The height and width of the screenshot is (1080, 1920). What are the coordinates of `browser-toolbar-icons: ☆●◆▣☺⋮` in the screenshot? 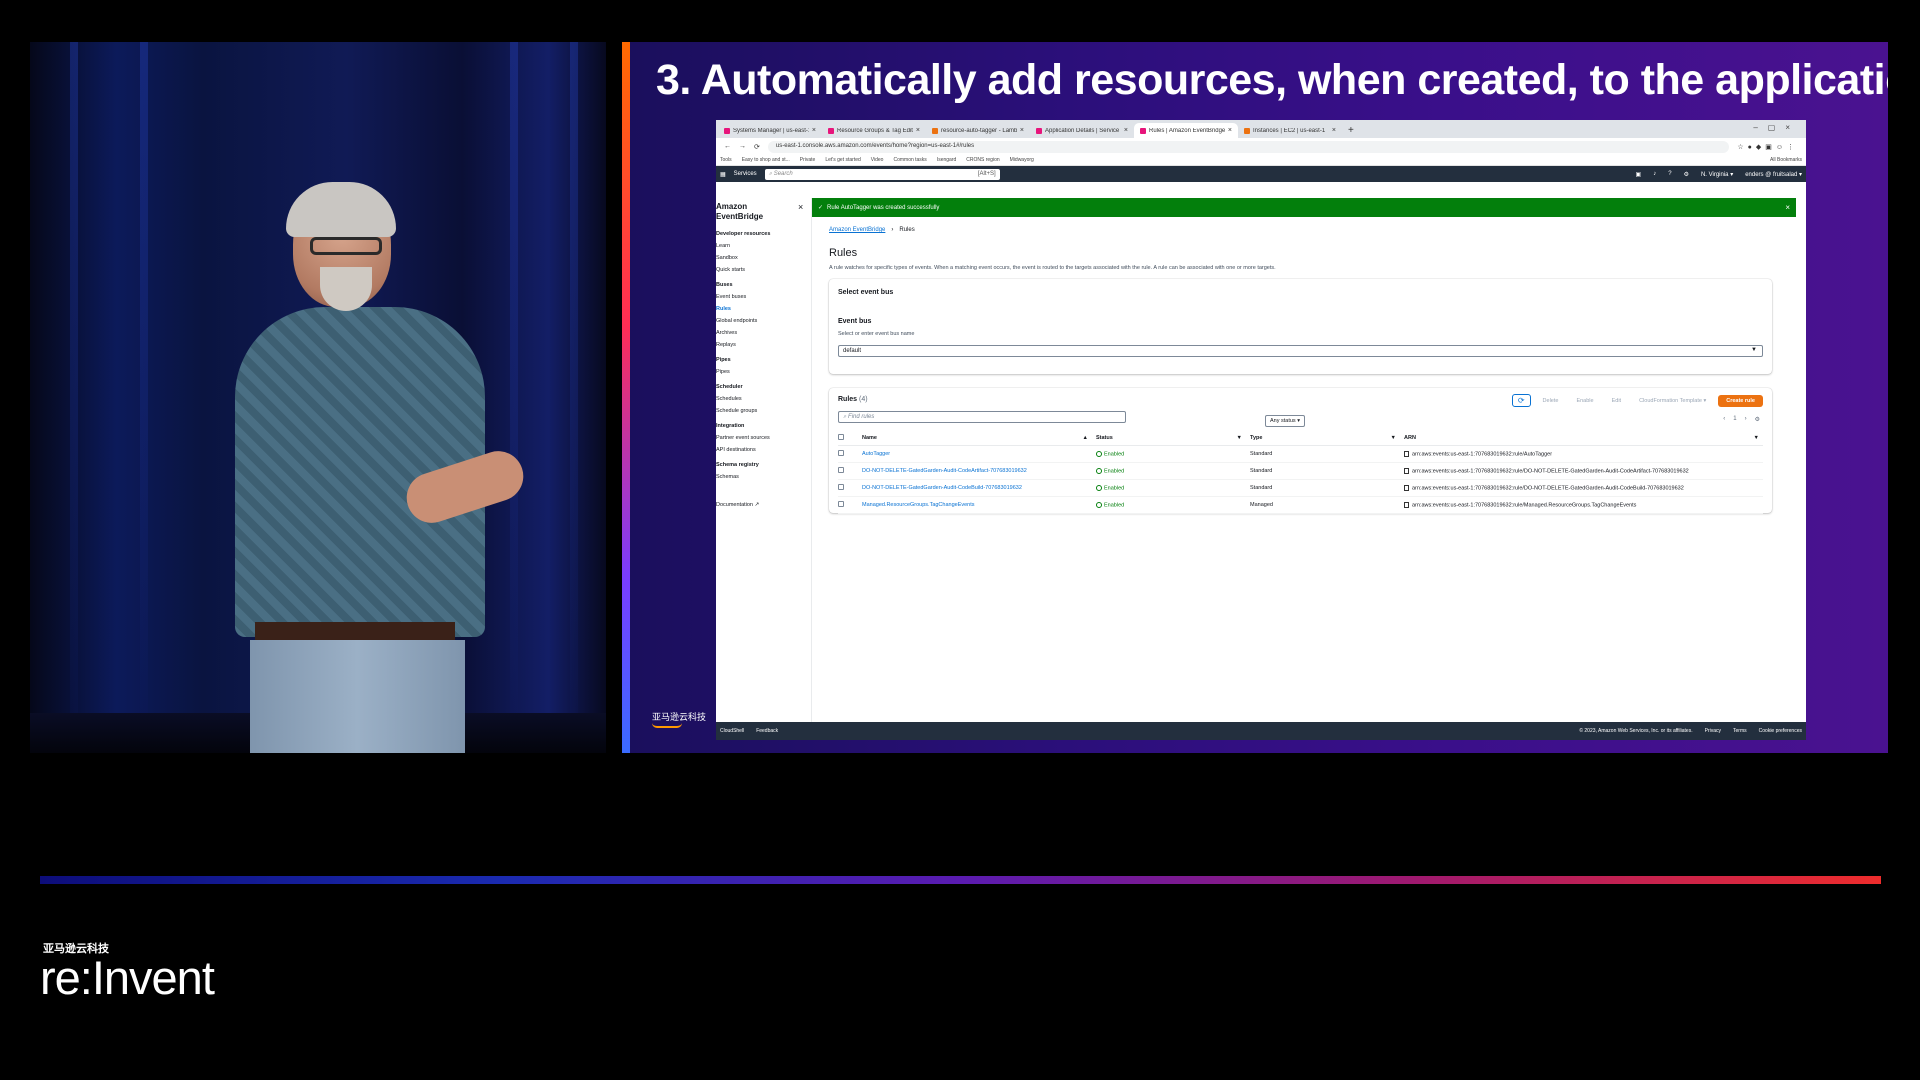 It's located at (1767, 147).